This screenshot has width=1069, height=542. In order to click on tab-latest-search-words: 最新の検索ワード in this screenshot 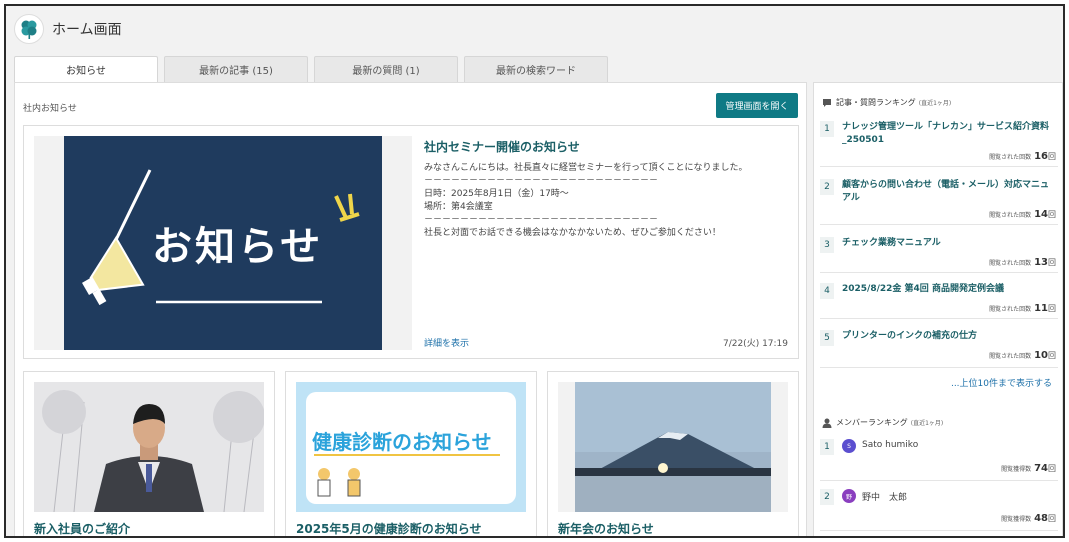, I will do `click(536, 69)`.